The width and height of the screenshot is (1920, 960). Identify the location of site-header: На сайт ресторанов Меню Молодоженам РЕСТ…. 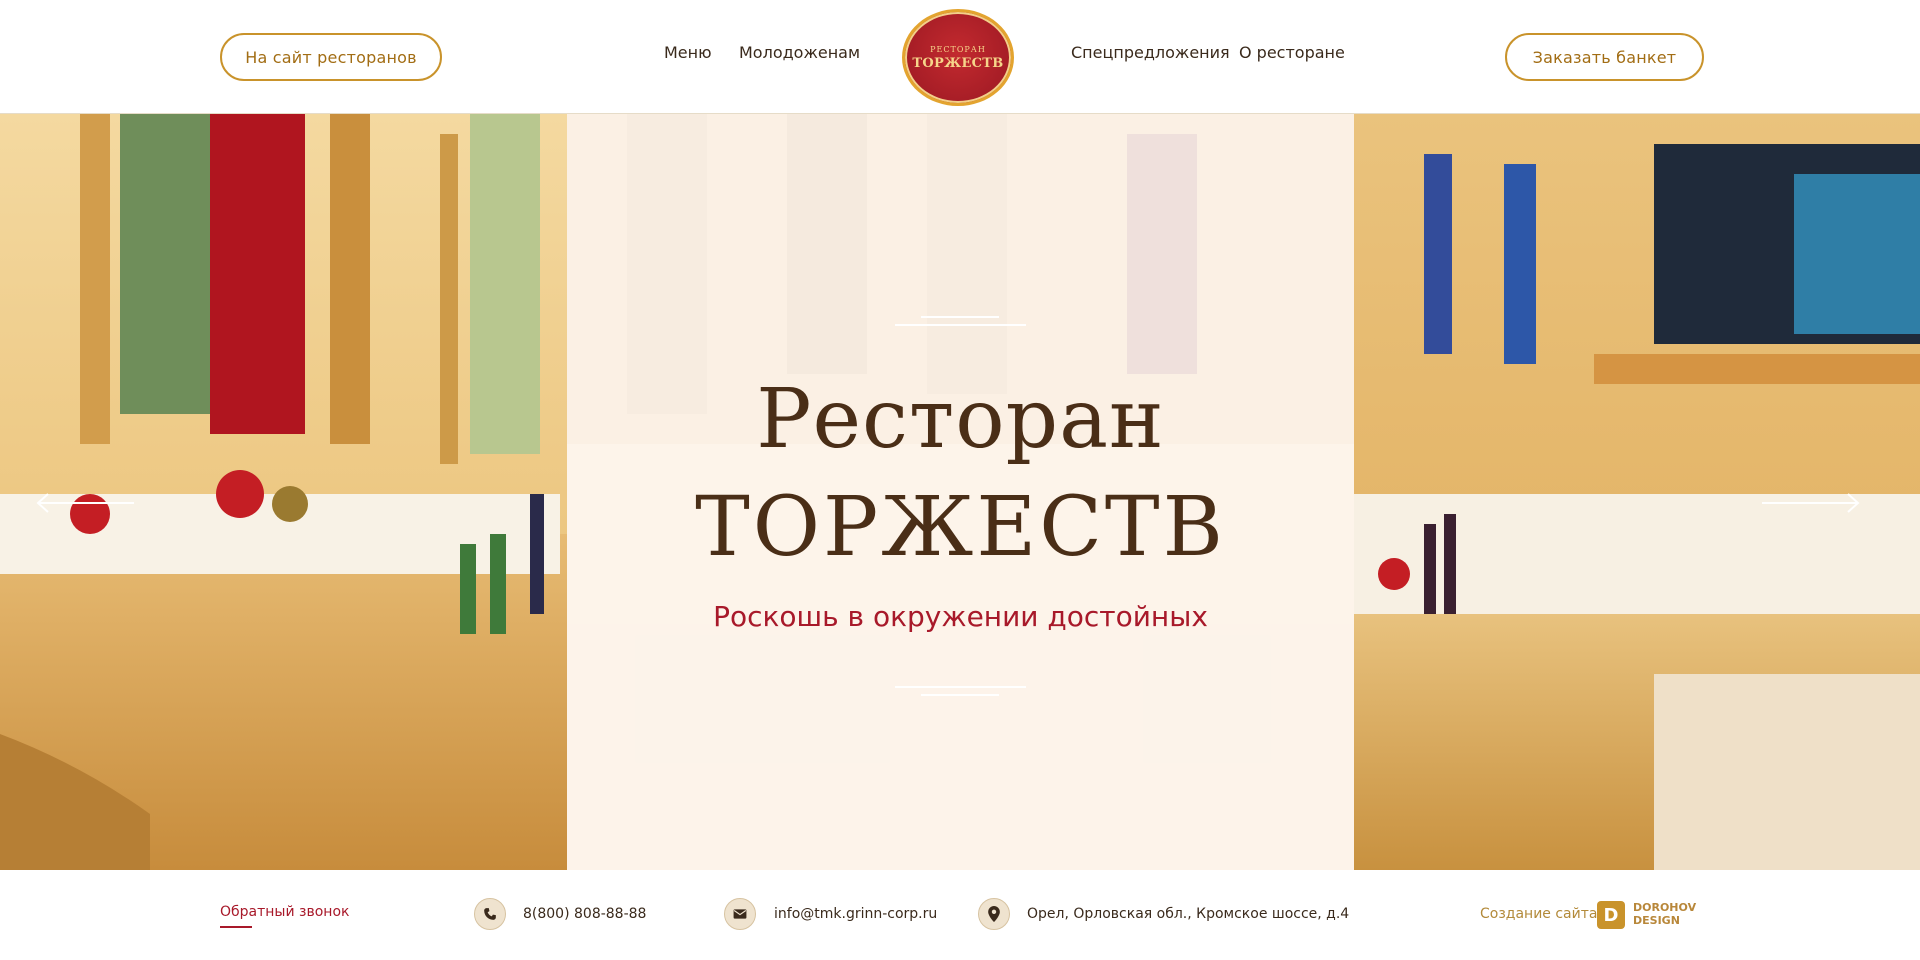
(960, 57).